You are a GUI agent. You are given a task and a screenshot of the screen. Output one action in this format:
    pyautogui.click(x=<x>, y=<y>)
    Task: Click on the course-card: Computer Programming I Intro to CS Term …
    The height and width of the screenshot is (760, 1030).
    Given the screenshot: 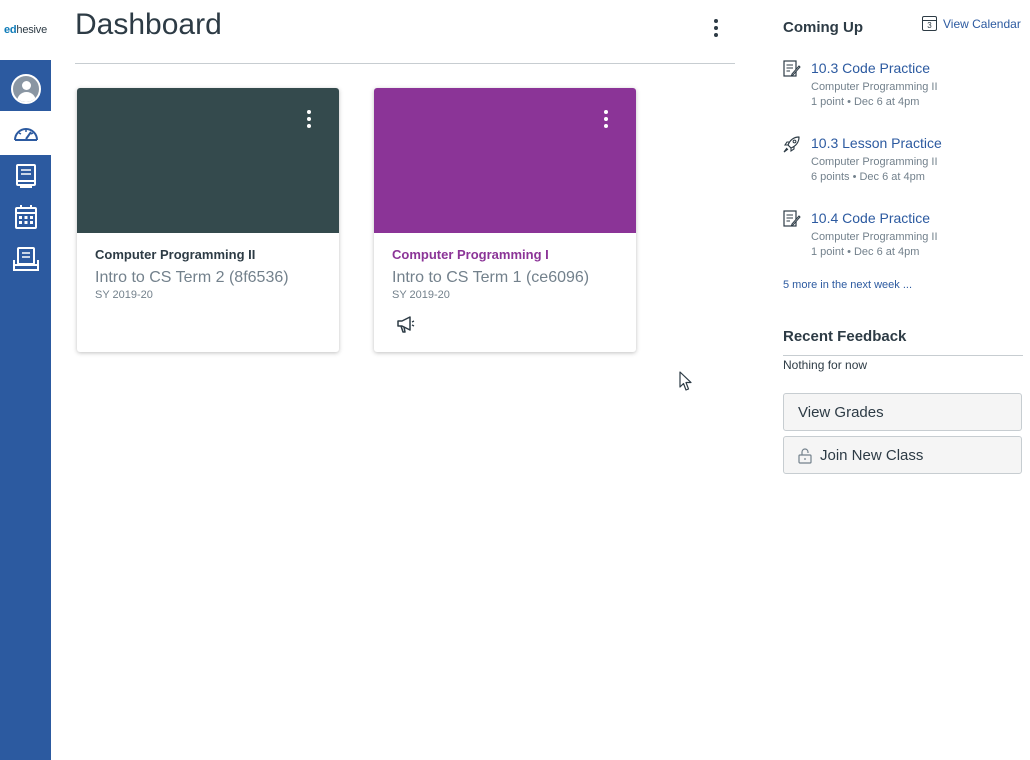 What is the action you would take?
    pyautogui.click(x=505, y=220)
    